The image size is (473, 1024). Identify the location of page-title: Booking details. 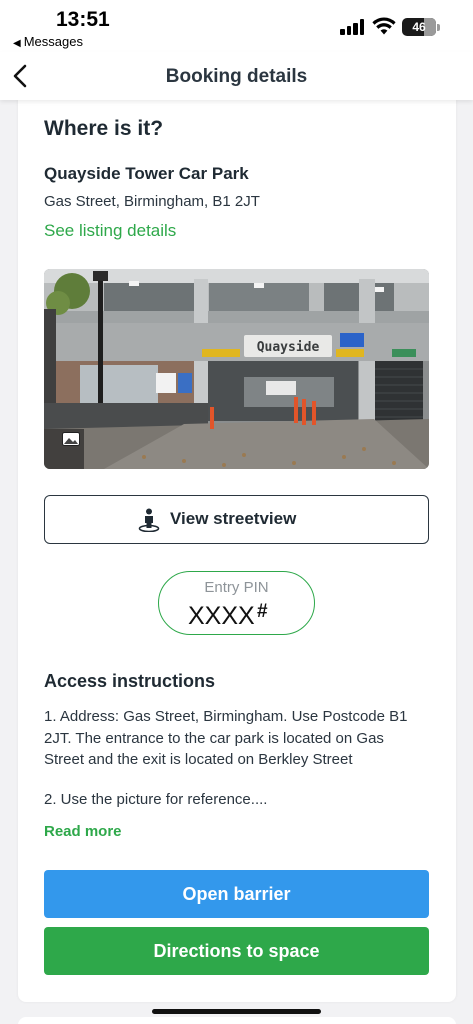
(236, 76).